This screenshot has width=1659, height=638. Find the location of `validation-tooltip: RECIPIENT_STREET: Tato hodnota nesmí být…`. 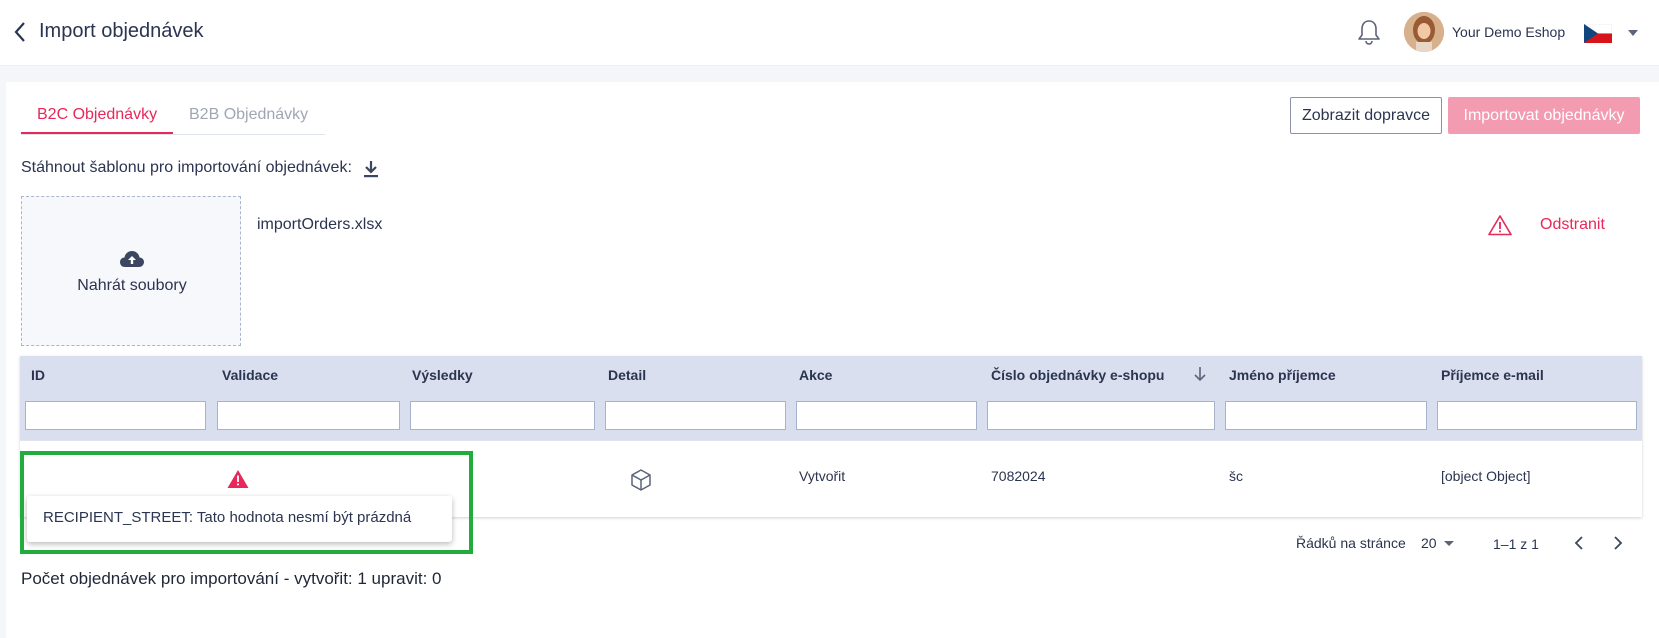

validation-tooltip: RECIPIENT_STREET: Tato hodnota nesmí být… is located at coordinates (239, 519).